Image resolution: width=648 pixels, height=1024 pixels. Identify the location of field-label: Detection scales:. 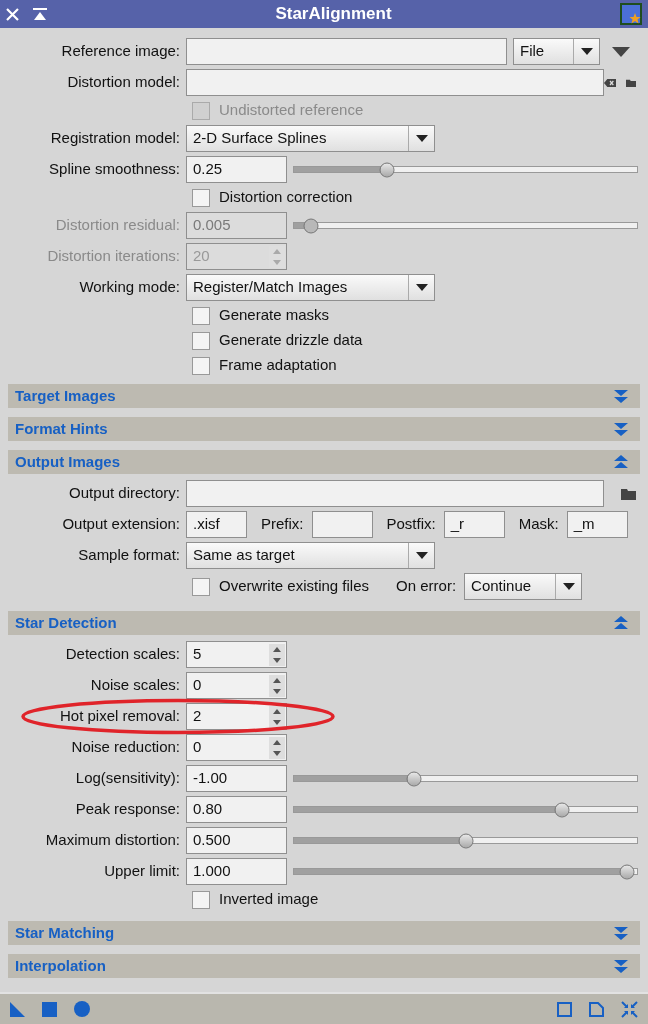
(122, 654).